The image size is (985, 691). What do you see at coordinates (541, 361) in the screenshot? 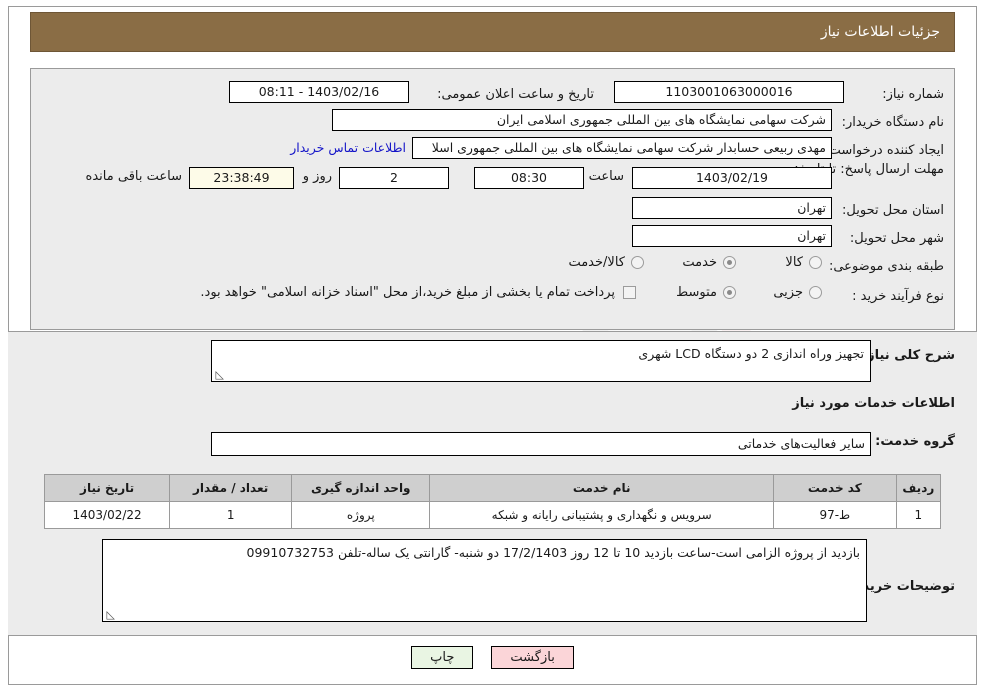
I see `need-summary-value-box: تجهیز وراه اندازی 2 دو دستگاه LCD شهری ◺` at bounding box center [541, 361].